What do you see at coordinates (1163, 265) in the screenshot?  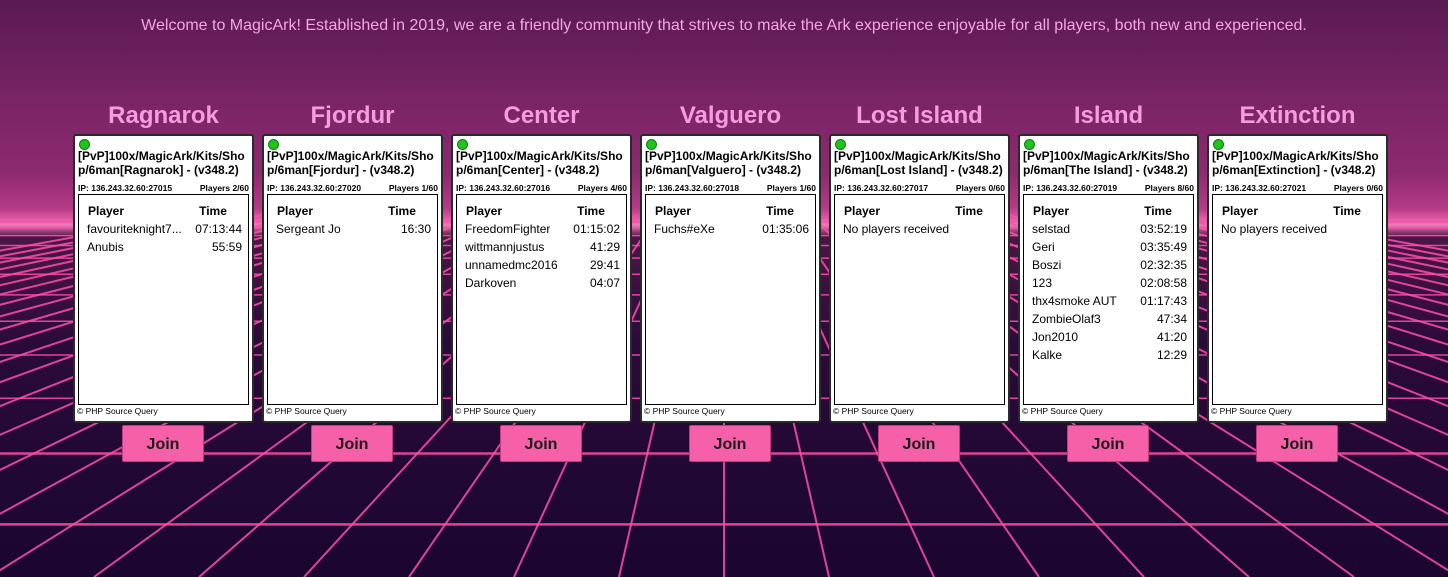 I see `player-time: 02:32:35` at bounding box center [1163, 265].